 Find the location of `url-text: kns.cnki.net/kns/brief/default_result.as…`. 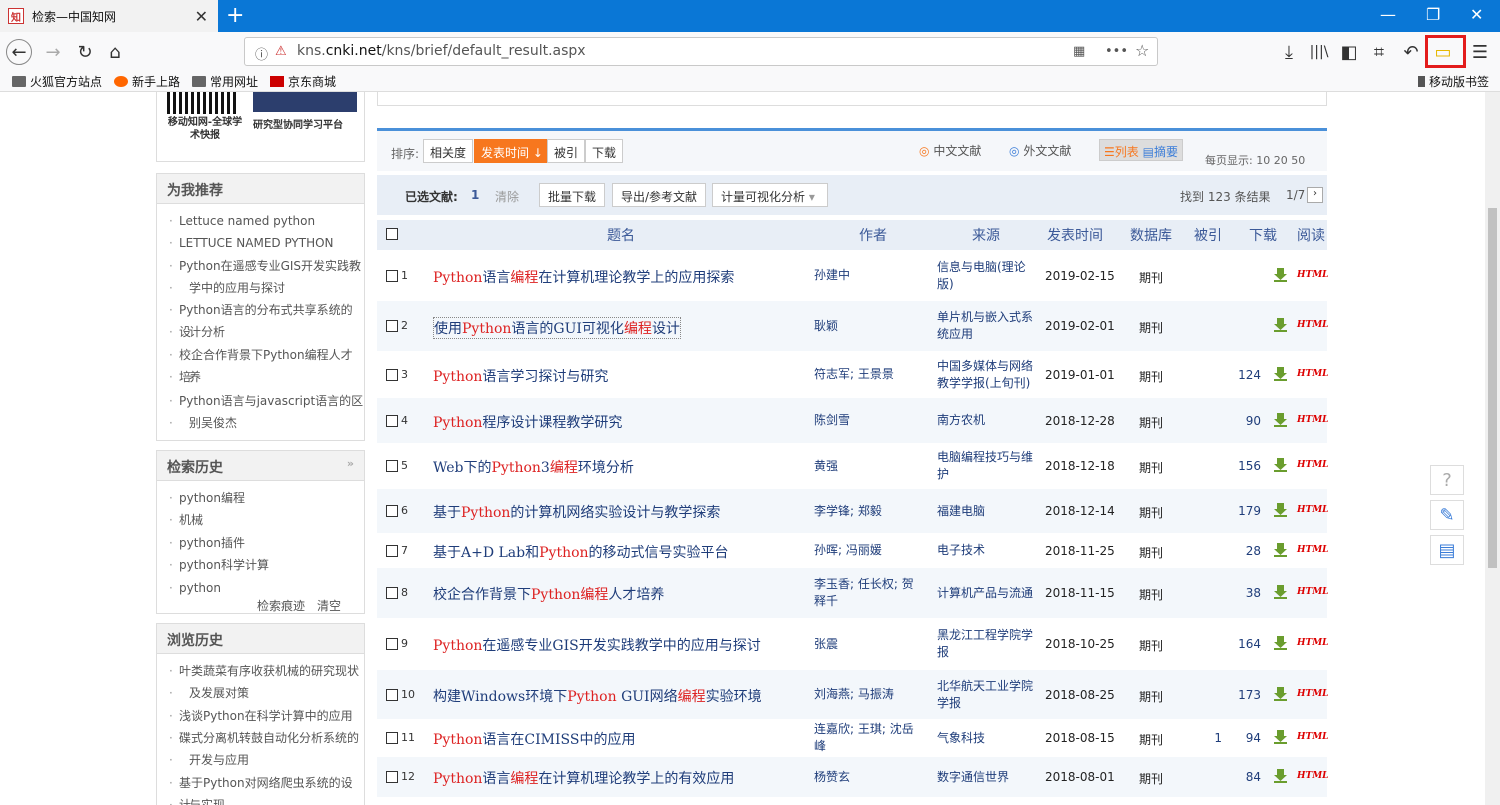

url-text: kns.cnki.net/kns/brief/default_result.as… is located at coordinates (441, 51).